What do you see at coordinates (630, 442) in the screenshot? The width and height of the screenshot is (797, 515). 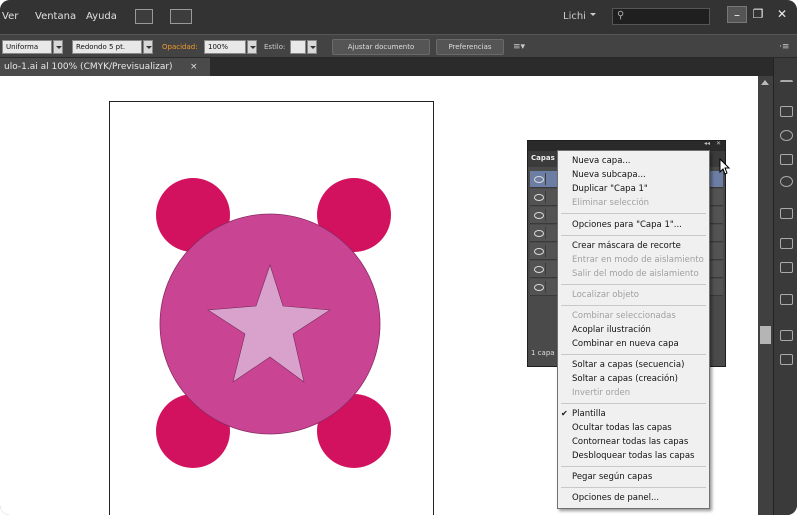 I see `menu-item-outline-all-layers: Contornear todas las capas` at bounding box center [630, 442].